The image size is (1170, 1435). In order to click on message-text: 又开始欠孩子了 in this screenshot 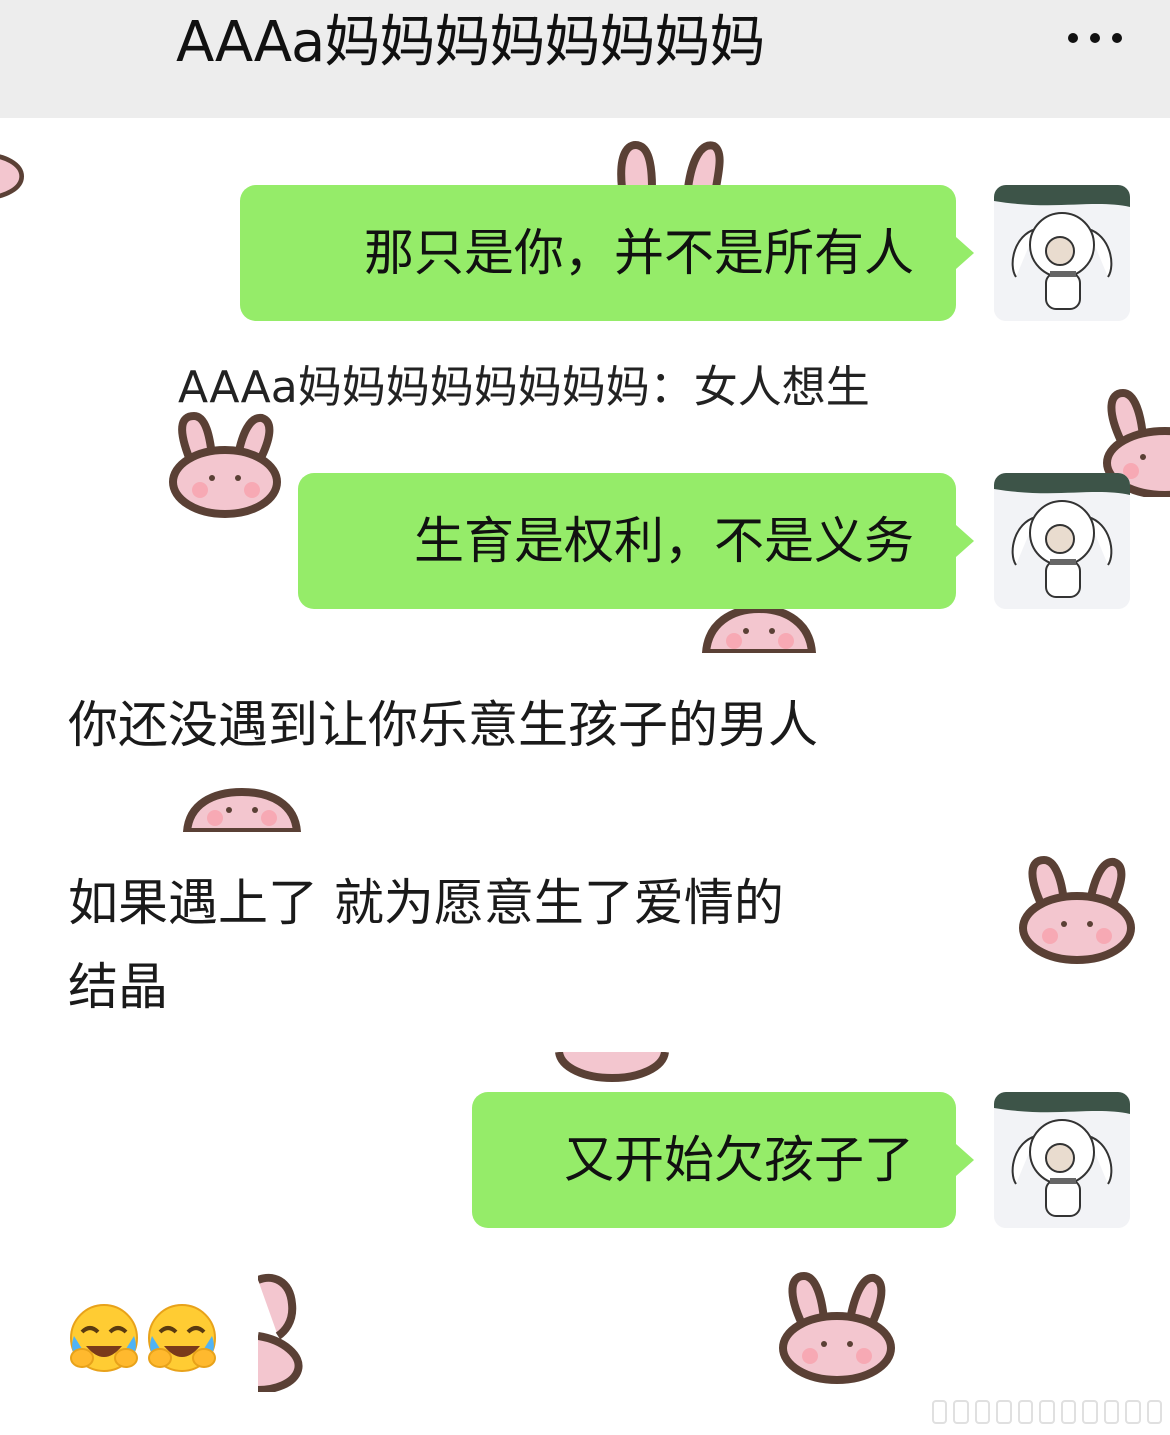, I will do `click(739, 1160)`.